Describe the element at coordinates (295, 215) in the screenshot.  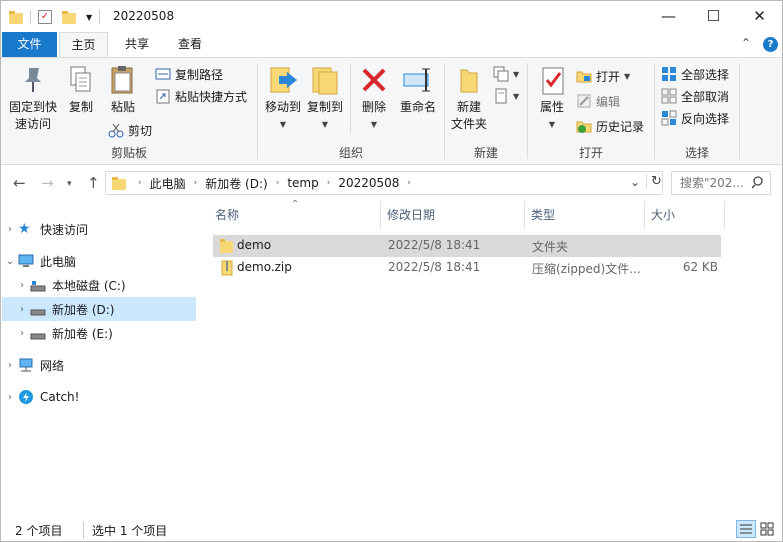
I see `column-header-name: 名称` at that location.